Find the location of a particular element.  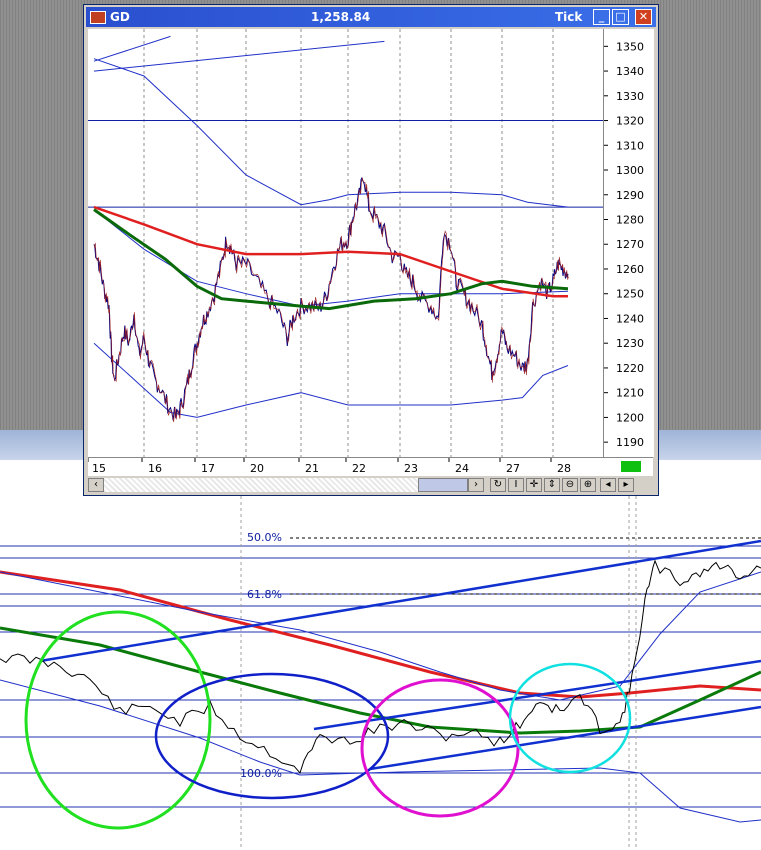

symbol-label: GD is located at coordinates (120, 17).